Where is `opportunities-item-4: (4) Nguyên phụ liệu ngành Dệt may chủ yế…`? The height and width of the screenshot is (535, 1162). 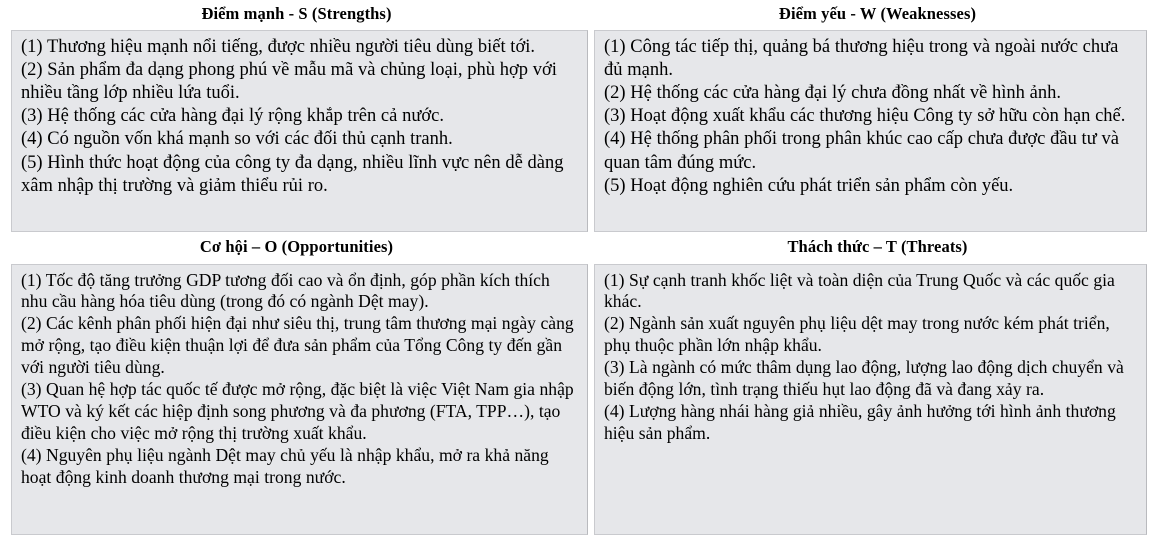 opportunities-item-4: (4) Nguyên phụ liệu ngành Dệt may chủ yế… is located at coordinates (285, 465).